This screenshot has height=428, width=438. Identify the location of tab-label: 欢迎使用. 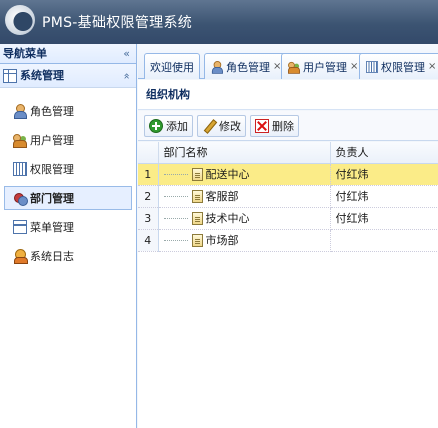
(172, 67).